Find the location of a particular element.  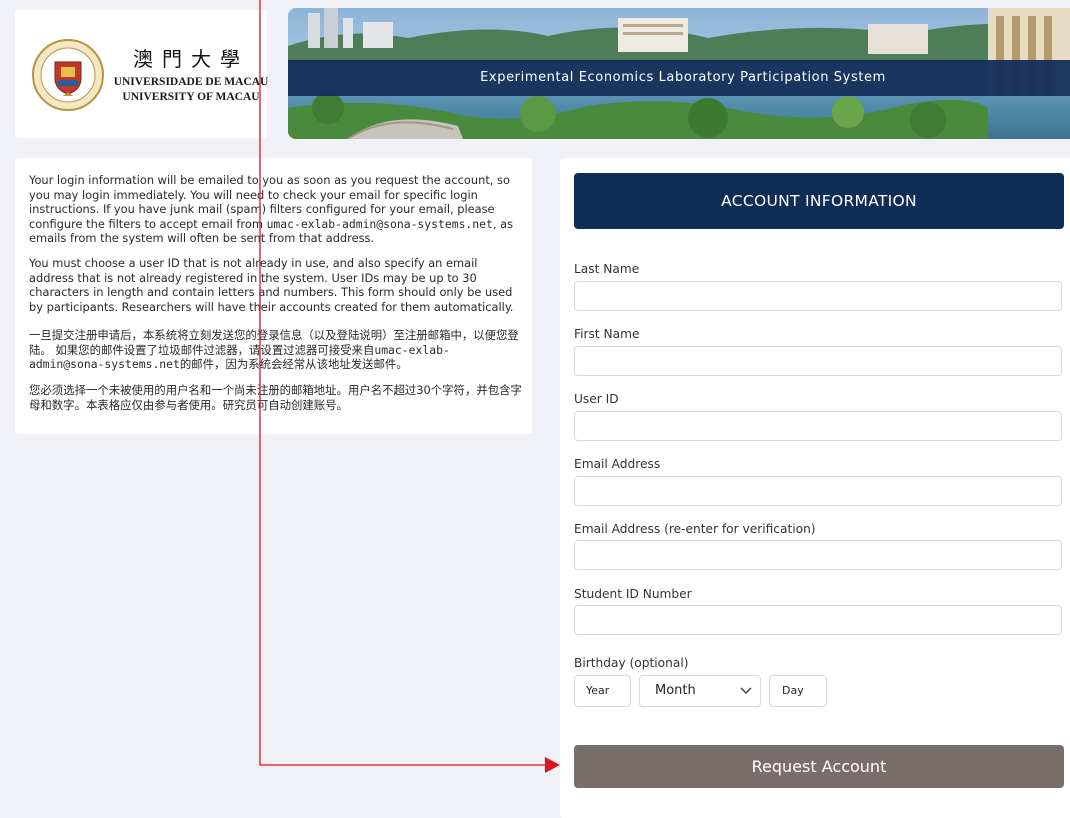

admin-email-text: umac-exlab-admin@sona-systems.net is located at coordinates (379, 223).